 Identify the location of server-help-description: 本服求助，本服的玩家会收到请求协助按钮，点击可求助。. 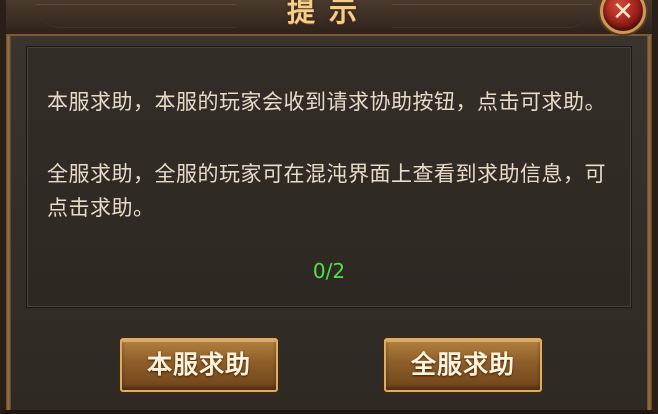
(326, 102).